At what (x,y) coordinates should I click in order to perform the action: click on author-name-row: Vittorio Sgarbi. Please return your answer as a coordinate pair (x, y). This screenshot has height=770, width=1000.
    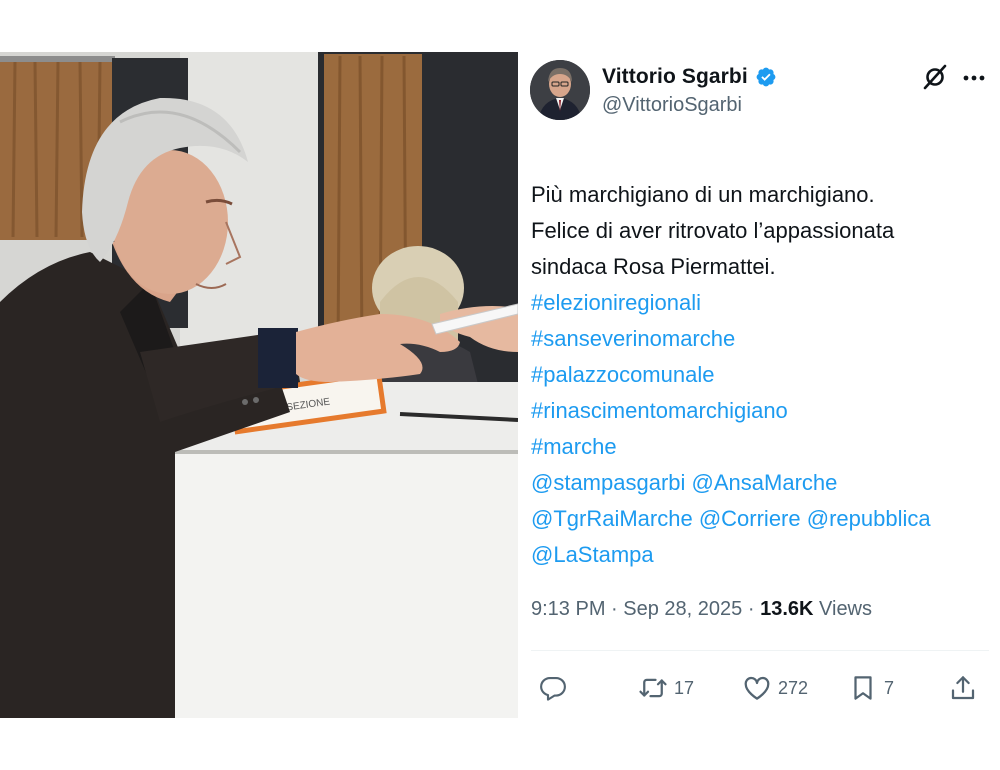
    Looking at the image, I should click on (689, 77).